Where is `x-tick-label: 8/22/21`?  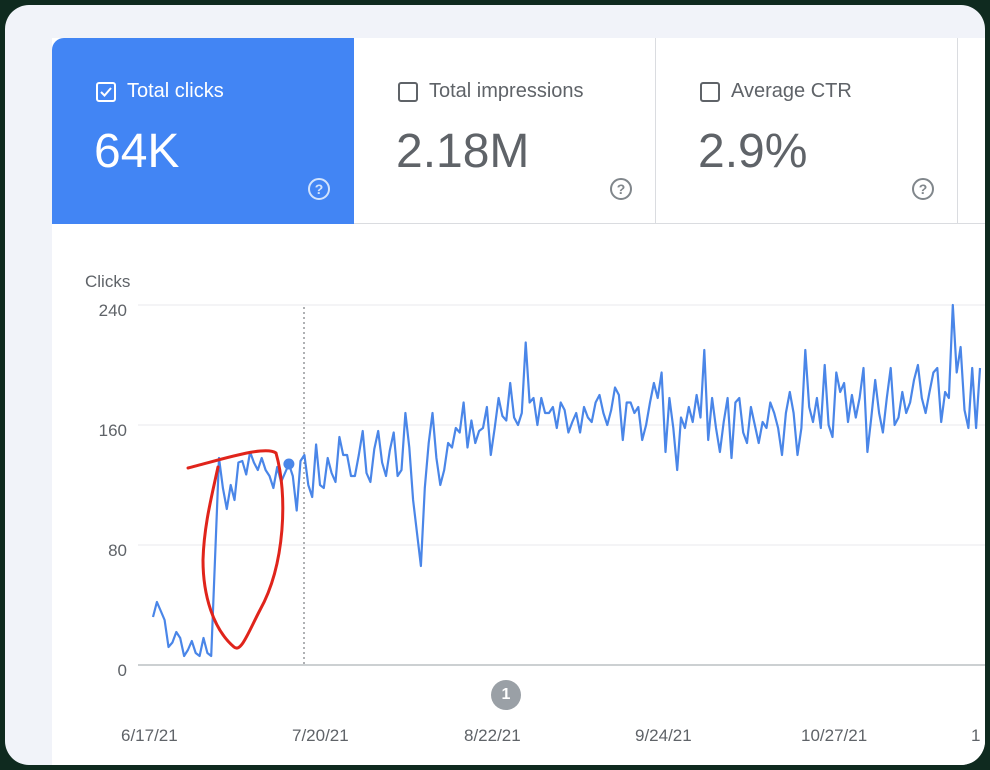 x-tick-label: 8/22/21 is located at coordinates (492, 735).